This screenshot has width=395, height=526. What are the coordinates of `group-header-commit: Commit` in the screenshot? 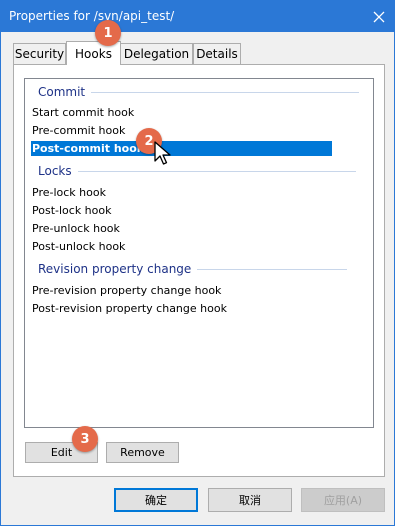 It's located at (199, 92).